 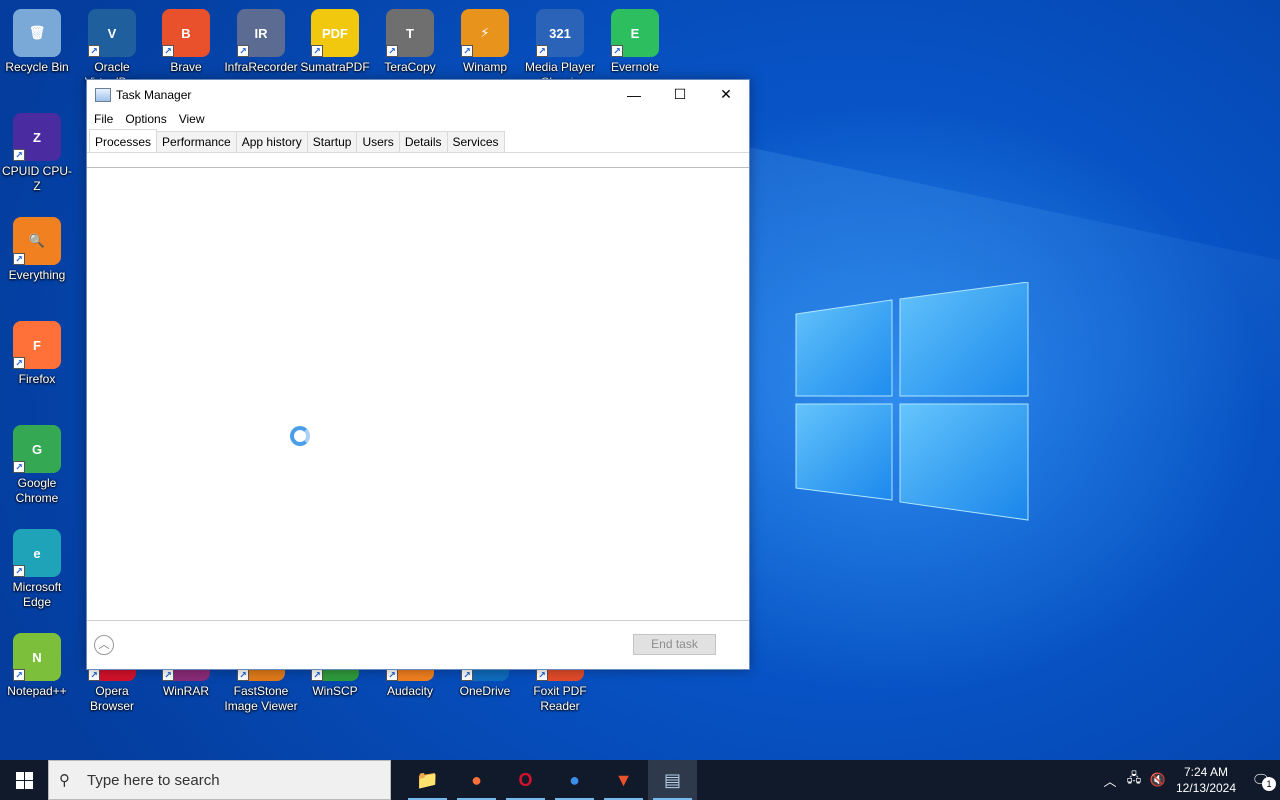 I want to click on desktop-icon-label: WinRAR, so click(x=185, y=691).